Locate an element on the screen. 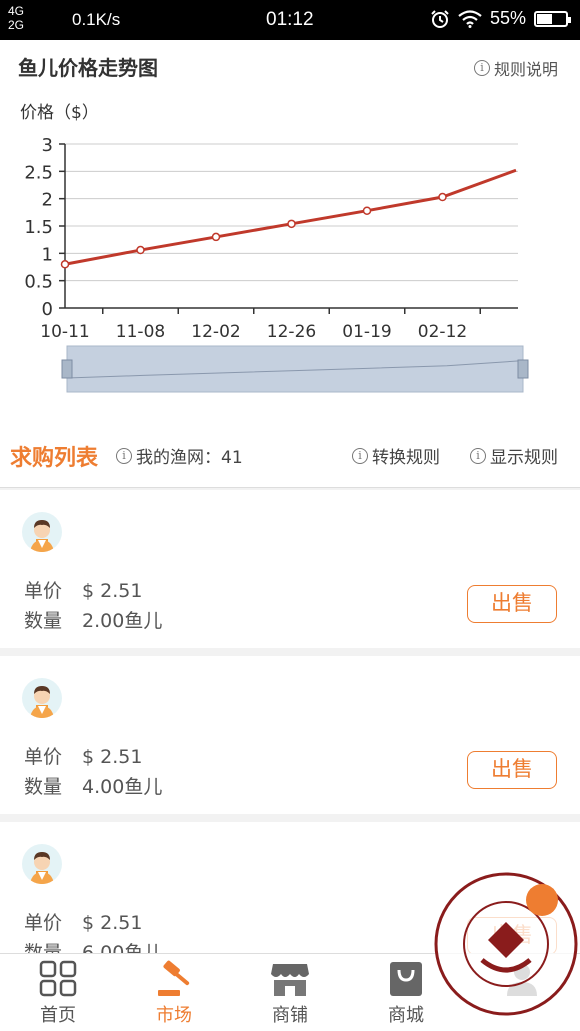 This screenshot has height=1031, width=580. quantity-row: 数量 6.00鱼儿 is located at coordinates (93, 945).